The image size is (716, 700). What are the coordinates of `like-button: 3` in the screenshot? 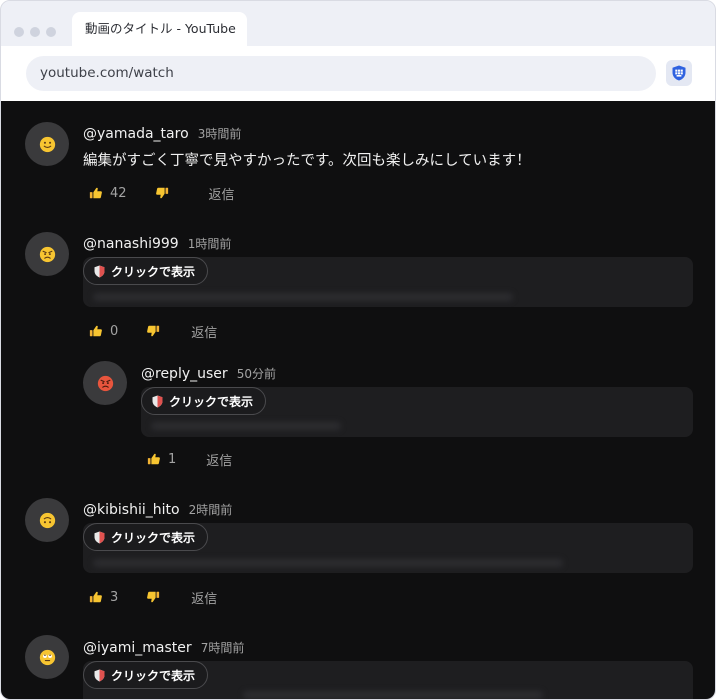 It's located at (103, 597).